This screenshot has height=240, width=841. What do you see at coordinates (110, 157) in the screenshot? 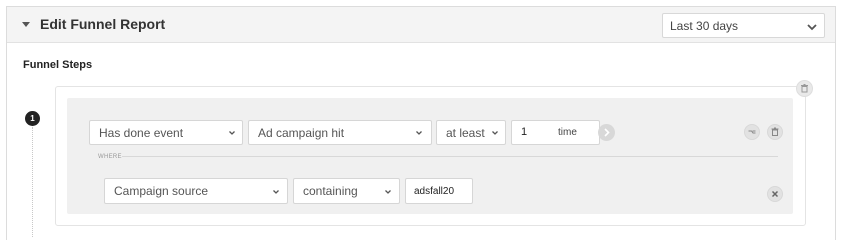
I see `where-label: WHERE` at bounding box center [110, 157].